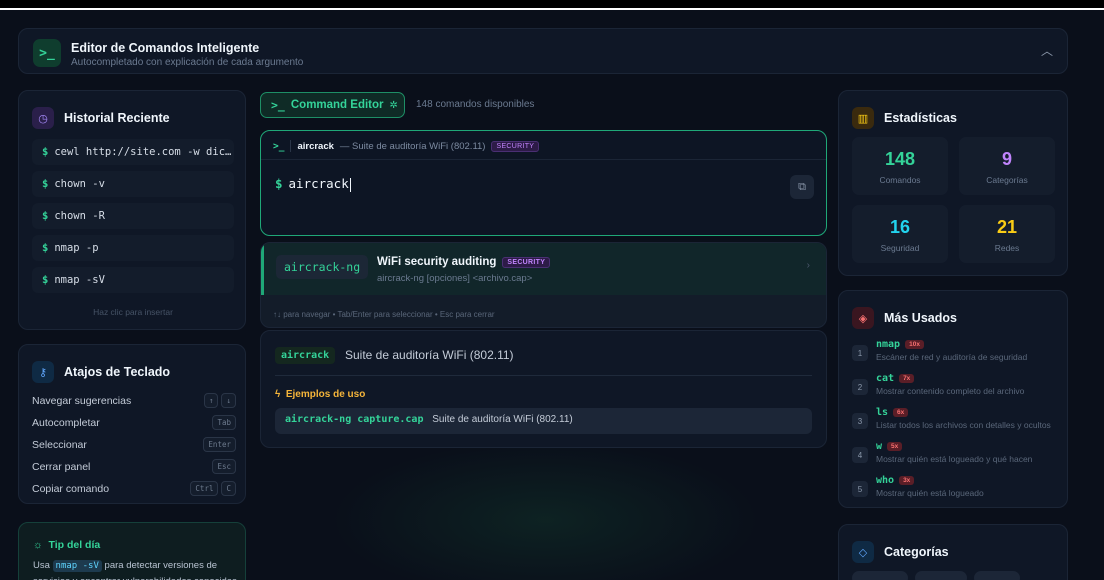 Image resolution: width=1104 pixels, height=580 pixels. Describe the element at coordinates (455, 278) in the screenshot. I see `suggestion-usage: aircrack-ng [opciones] <archivo.cap>` at that location.